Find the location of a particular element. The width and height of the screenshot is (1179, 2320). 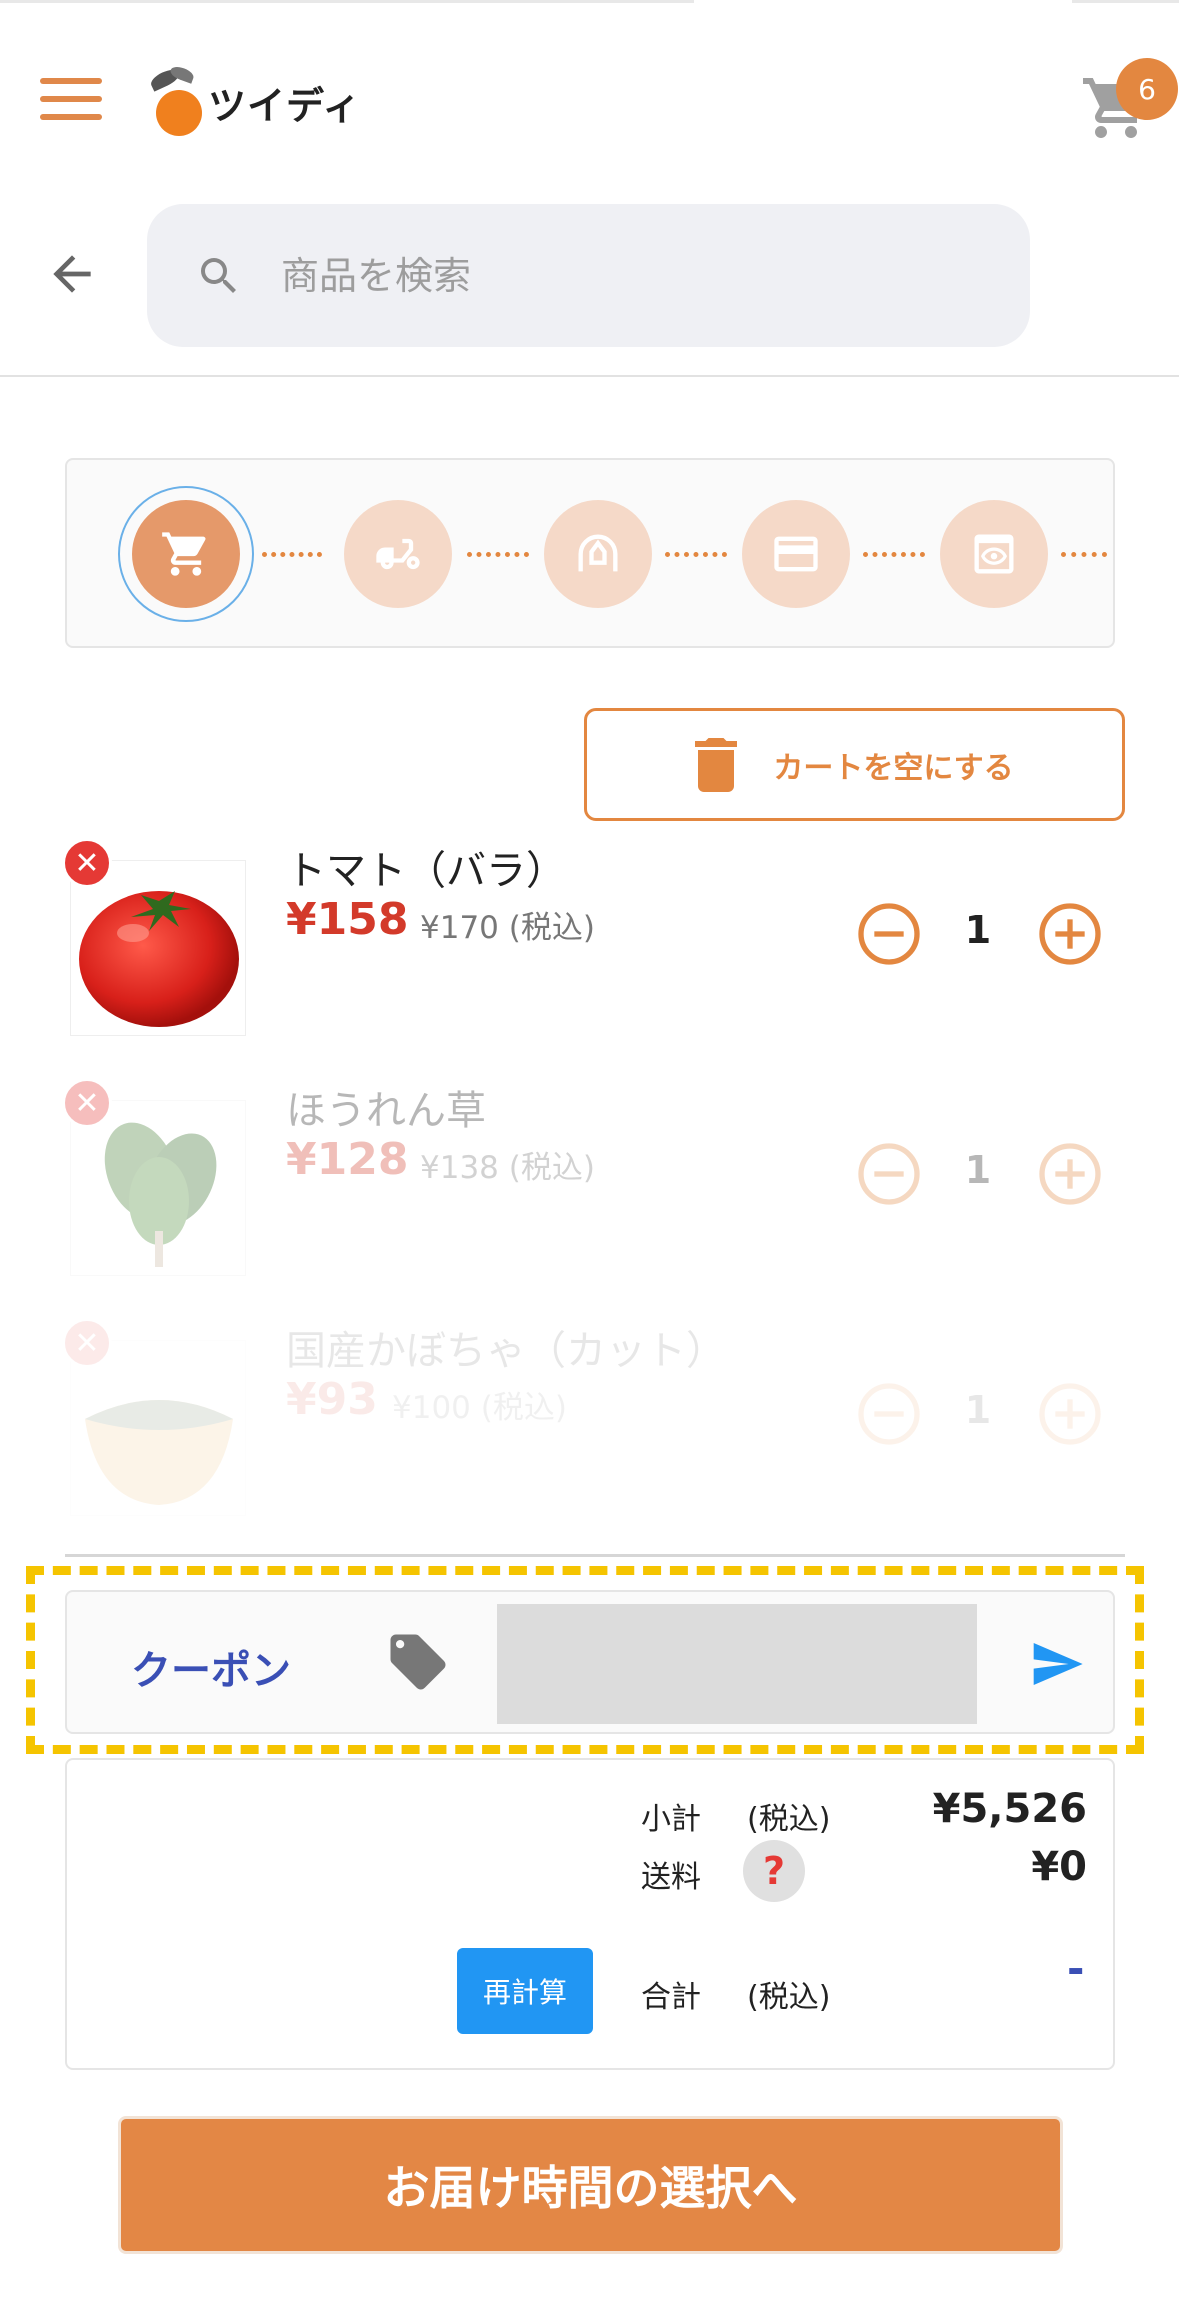

step-payment is located at coordinates (796, 554).